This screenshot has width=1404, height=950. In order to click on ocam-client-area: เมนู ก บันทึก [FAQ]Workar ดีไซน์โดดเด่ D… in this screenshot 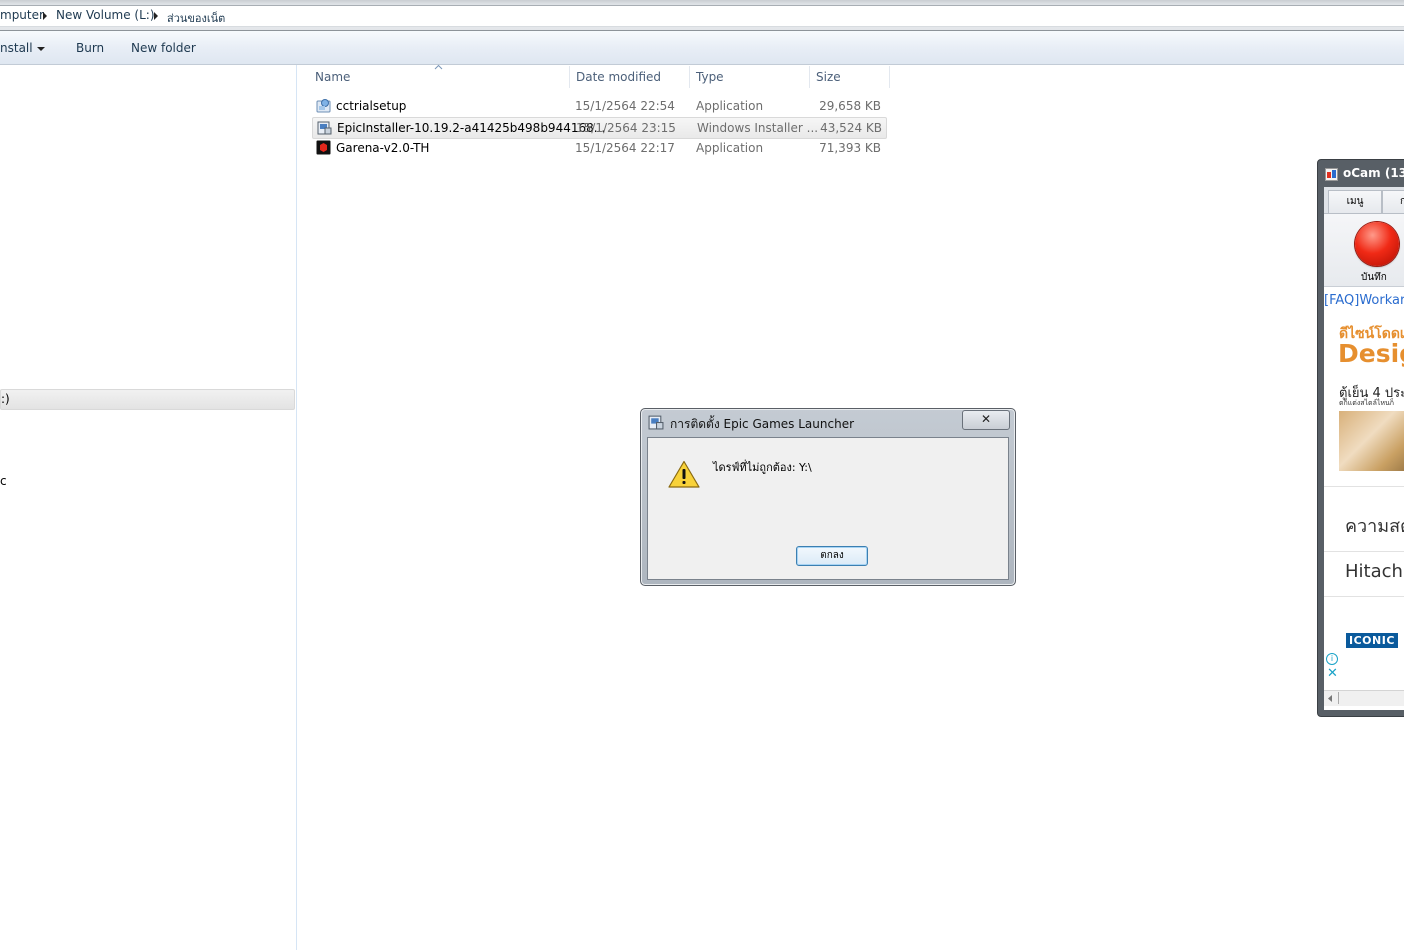, I will do `click(1364, 448)`.